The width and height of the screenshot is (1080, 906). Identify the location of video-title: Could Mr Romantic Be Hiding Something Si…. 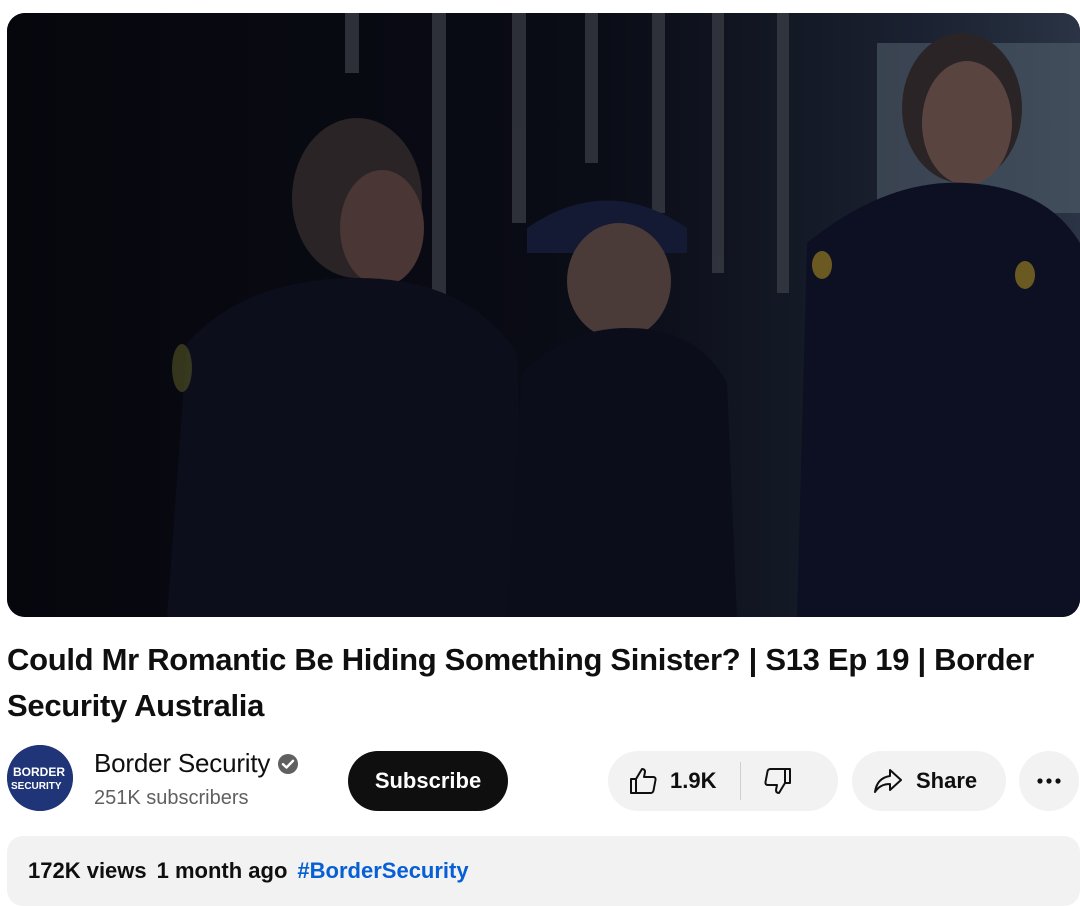
(520, 682).